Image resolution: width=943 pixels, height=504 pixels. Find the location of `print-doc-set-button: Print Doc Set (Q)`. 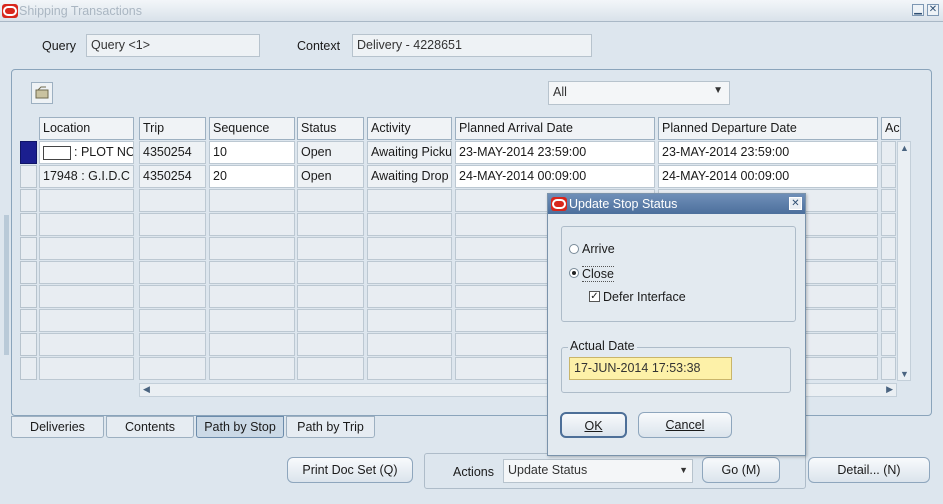

print-doc-set-button: Print Doc Set (Q) is located at coordinates (350, 470).